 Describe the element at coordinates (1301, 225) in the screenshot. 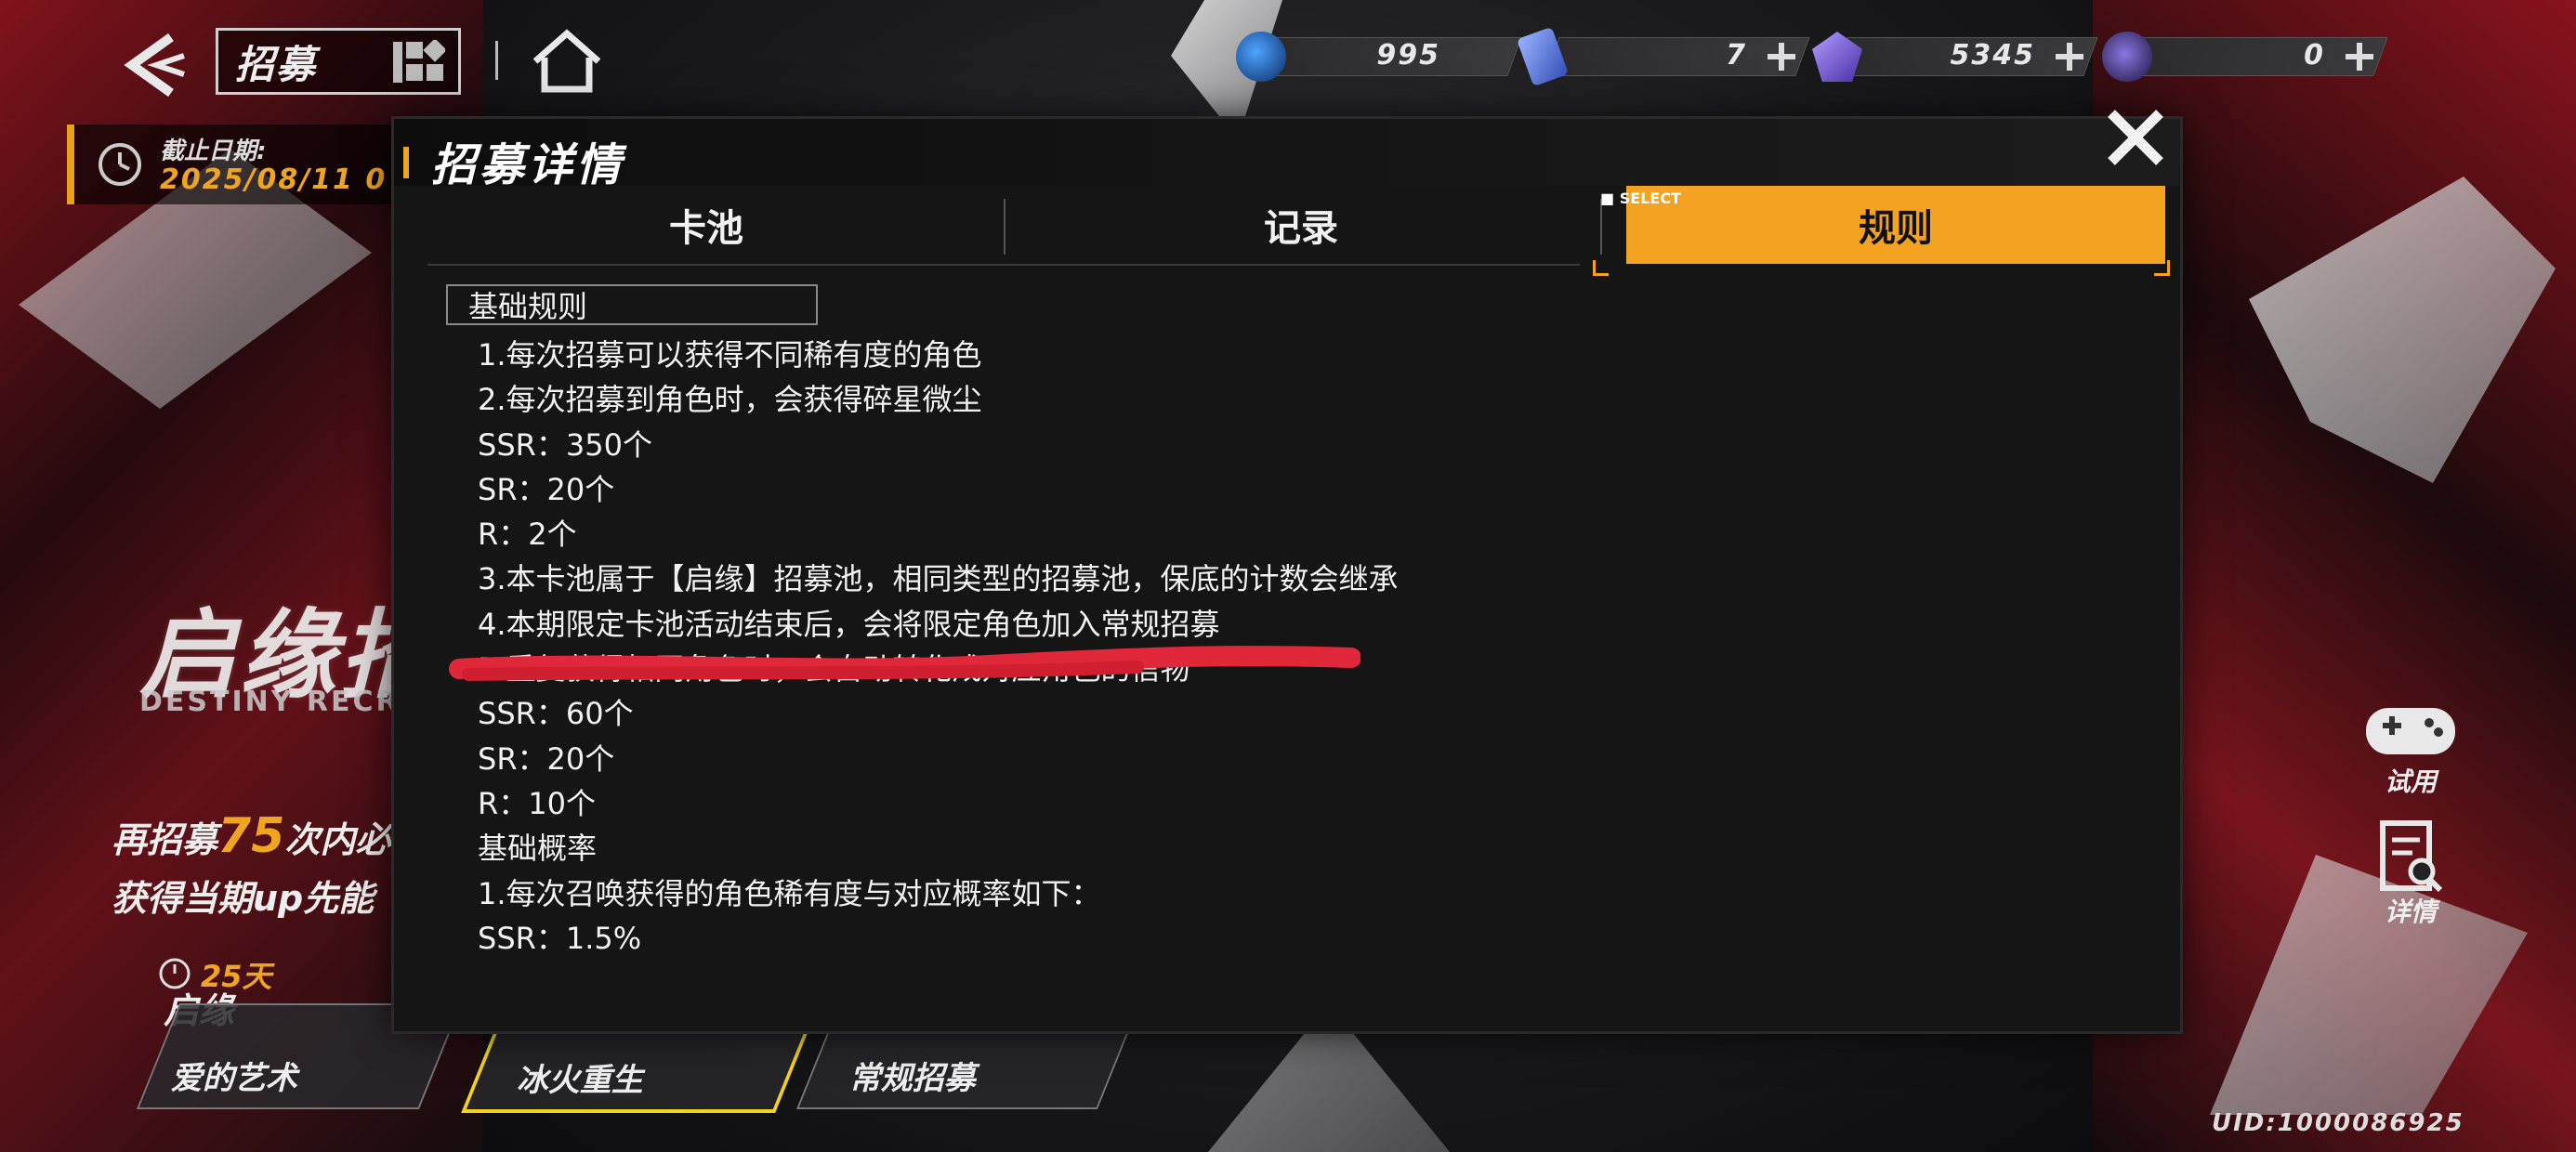

I see `tab-records: 记录` at that location.